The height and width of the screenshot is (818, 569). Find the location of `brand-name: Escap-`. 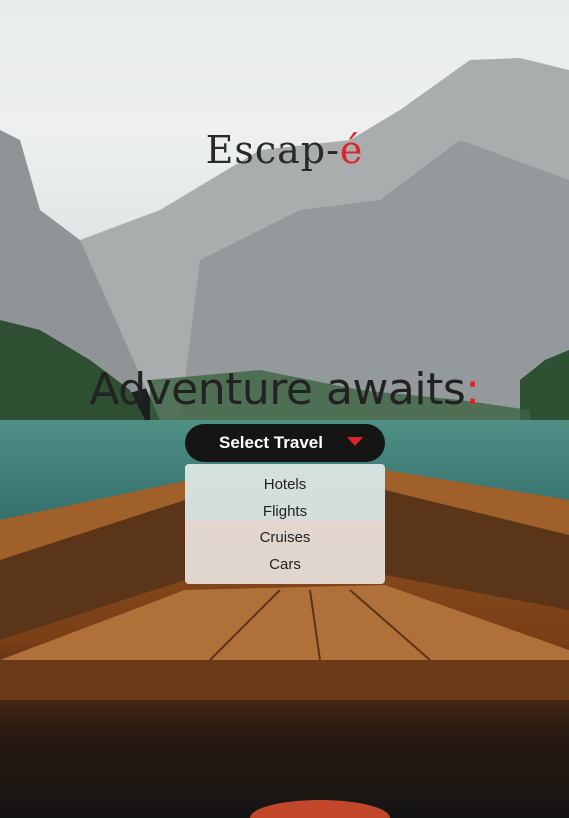

brand-name: Escap- is located at coordinates (272, 150).